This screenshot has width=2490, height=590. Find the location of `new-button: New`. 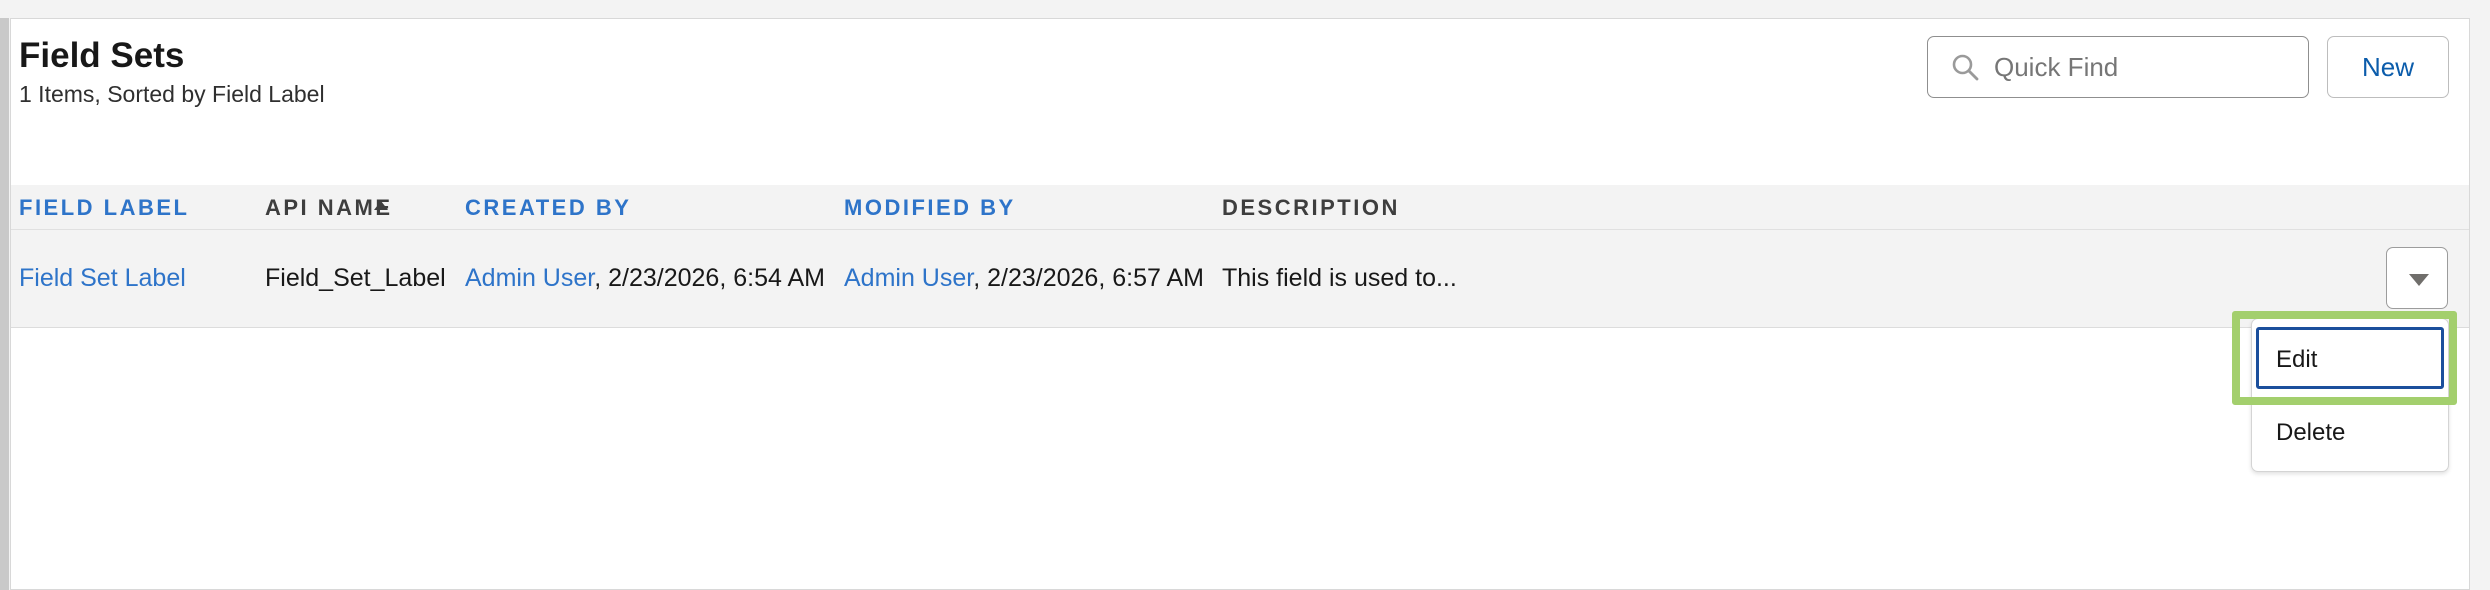

new-button: New is located at coordinates (2388, 67).